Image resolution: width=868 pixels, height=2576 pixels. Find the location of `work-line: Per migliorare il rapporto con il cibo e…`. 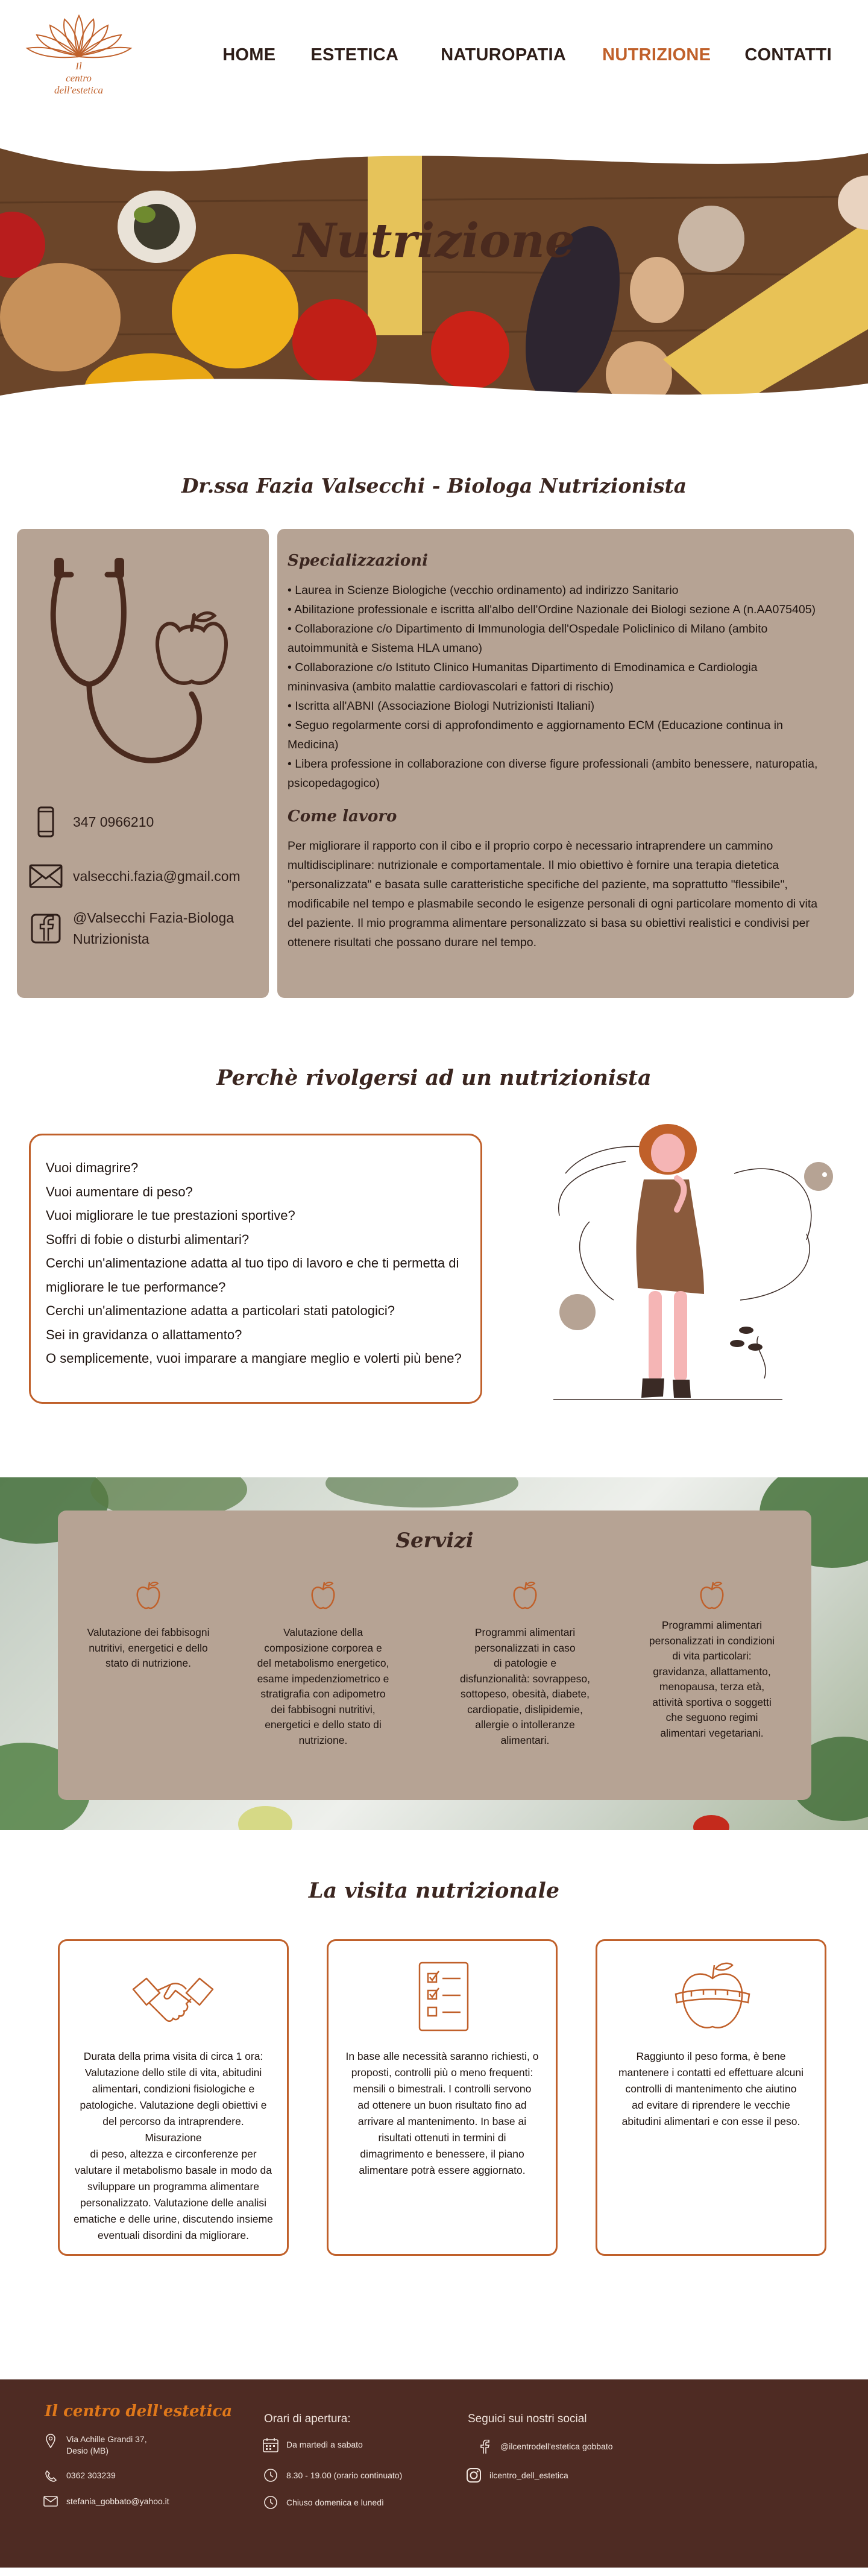

work-line: Per migliorare il rapporto con il cibo e… is located at coordinates (530, 846).